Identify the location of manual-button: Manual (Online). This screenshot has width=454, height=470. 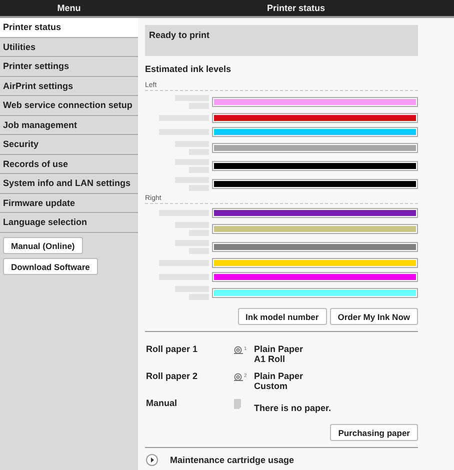
(43, 245).